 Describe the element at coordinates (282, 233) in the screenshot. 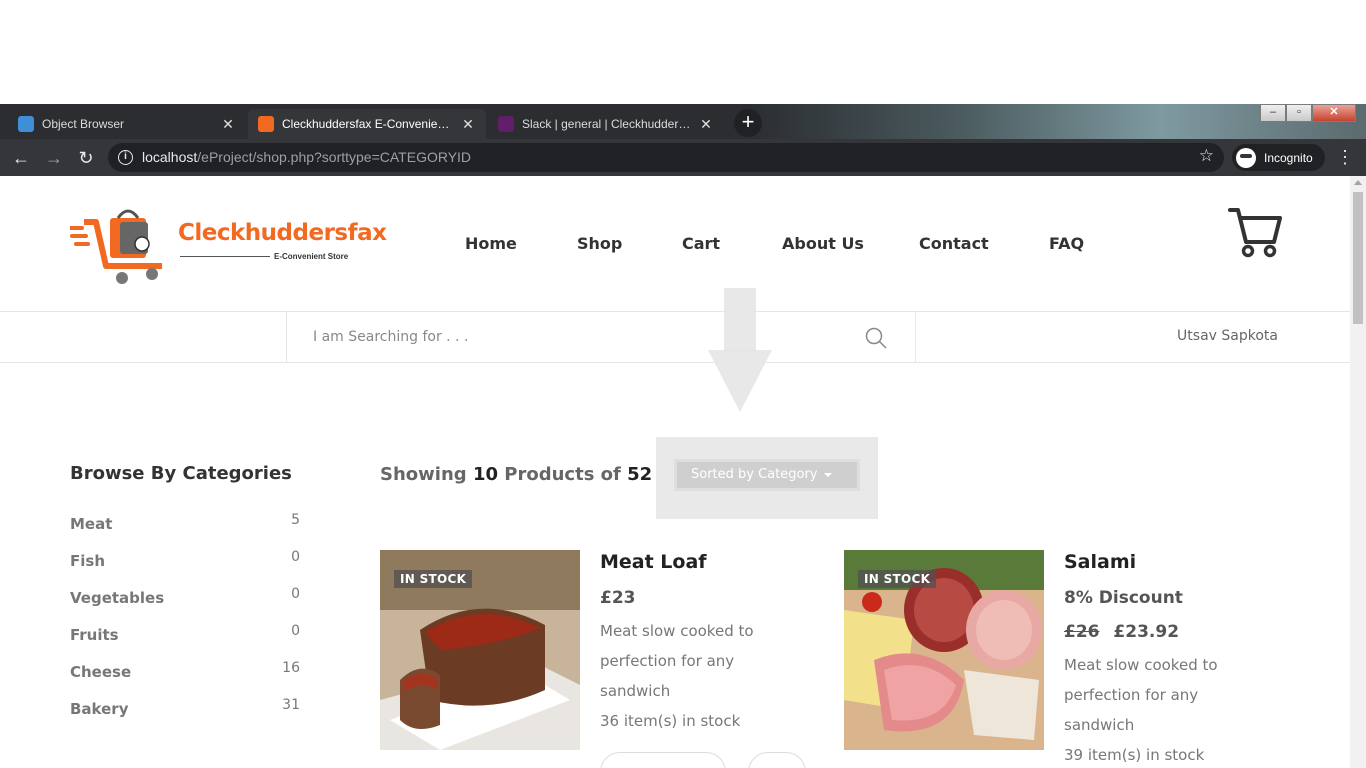

I see `brand-name: Cleckhuddersfax` at that location.